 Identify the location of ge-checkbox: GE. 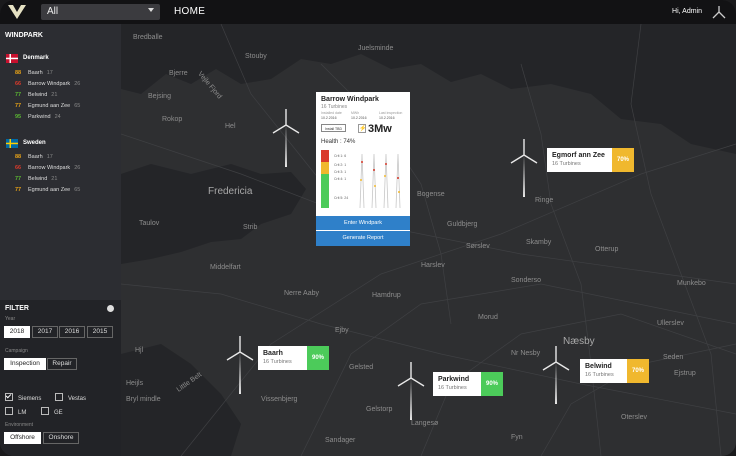
(52, 411).